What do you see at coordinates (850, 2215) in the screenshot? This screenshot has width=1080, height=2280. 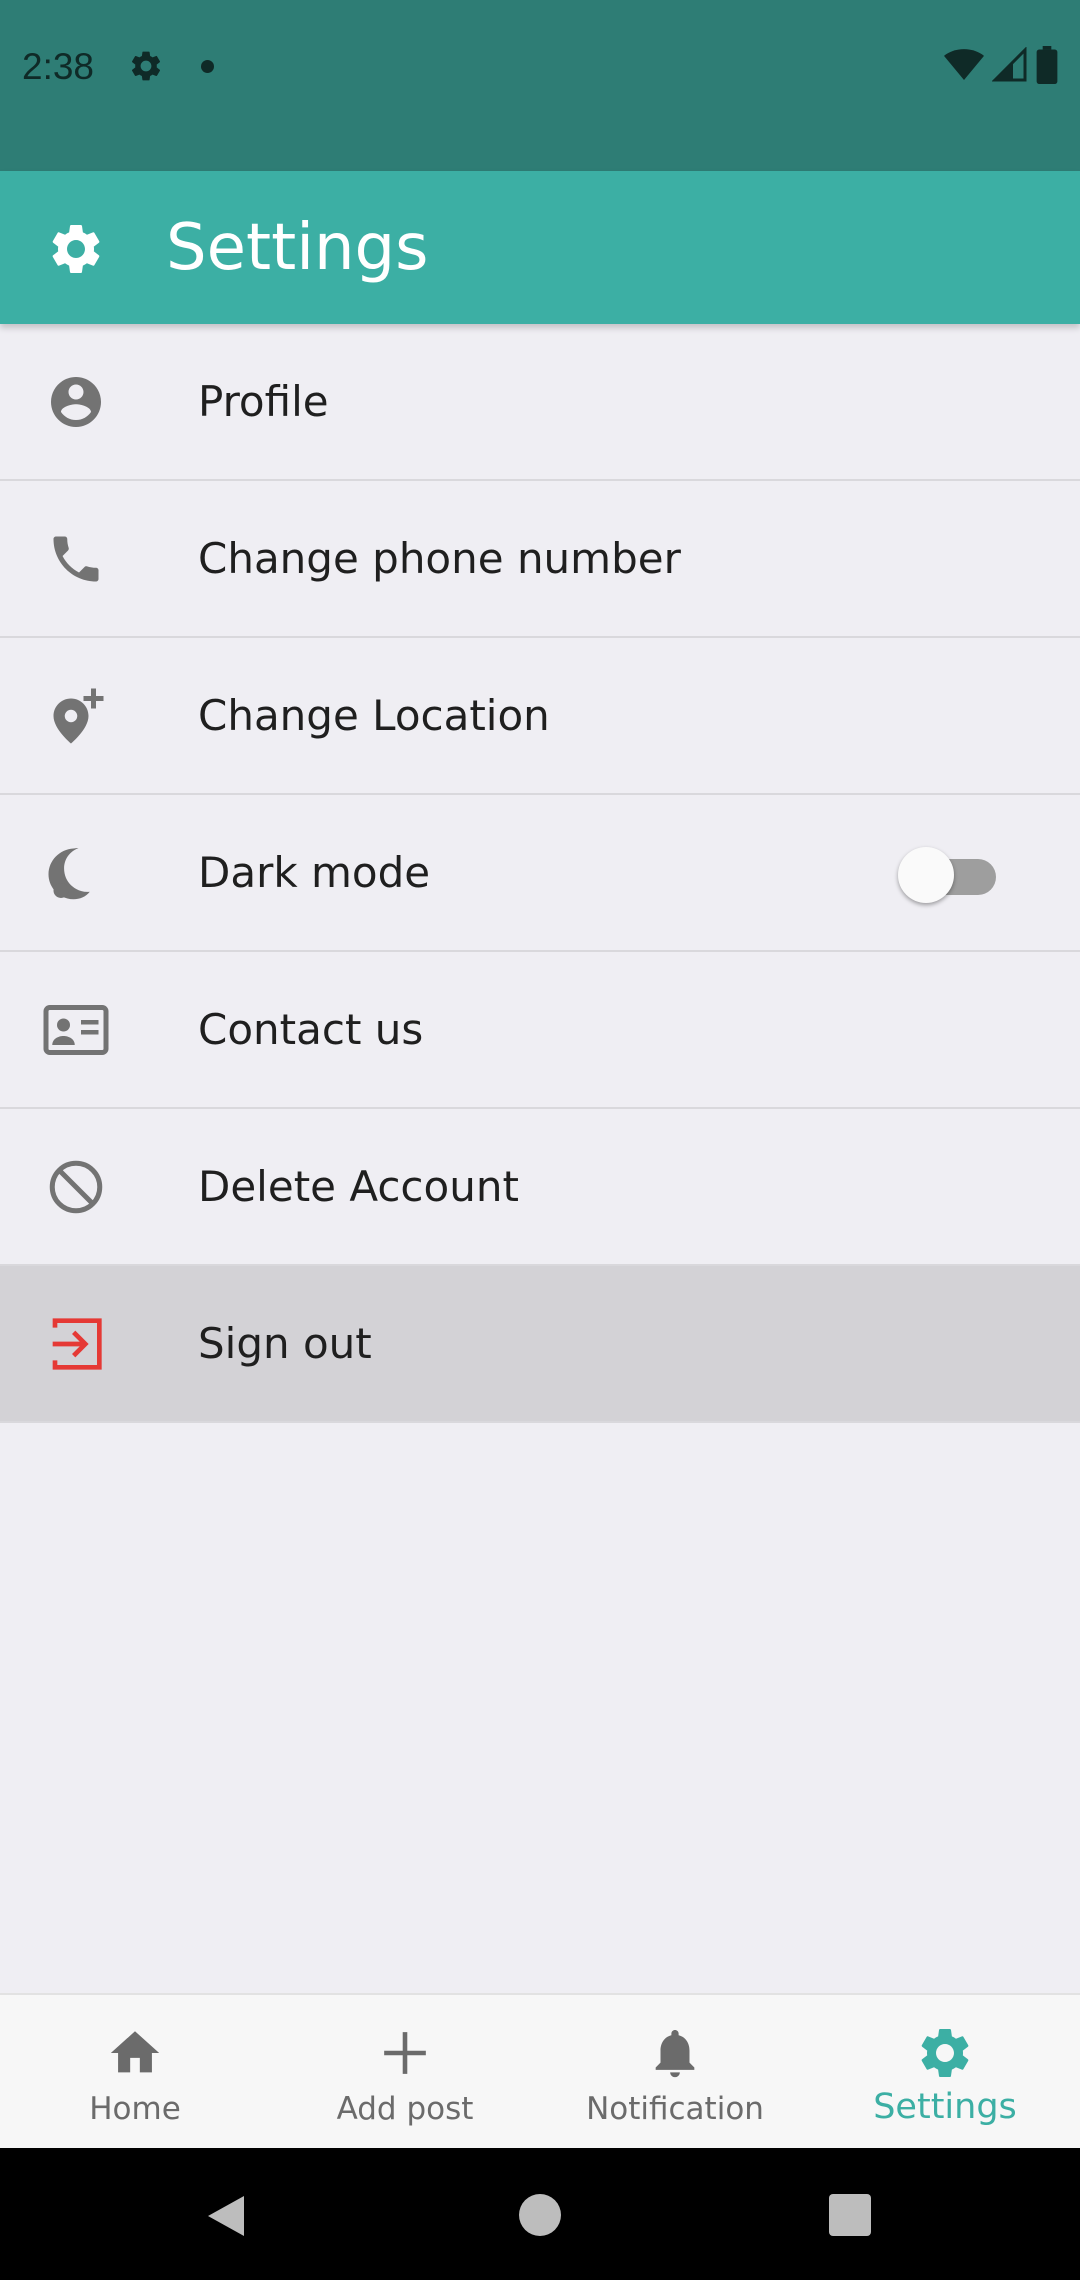 I see `recents-square-icon` at bounding box center [850, 2215].